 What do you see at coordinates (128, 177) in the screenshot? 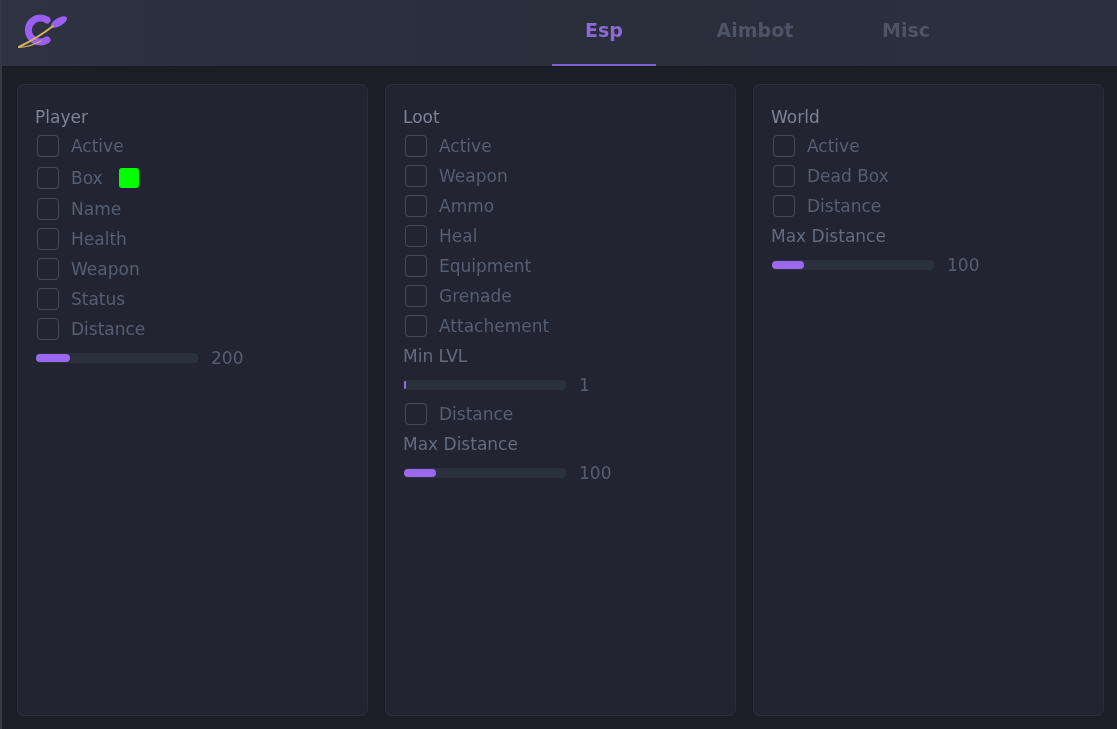
I see `color-swatch-icon` at bounding box center [128, 177].